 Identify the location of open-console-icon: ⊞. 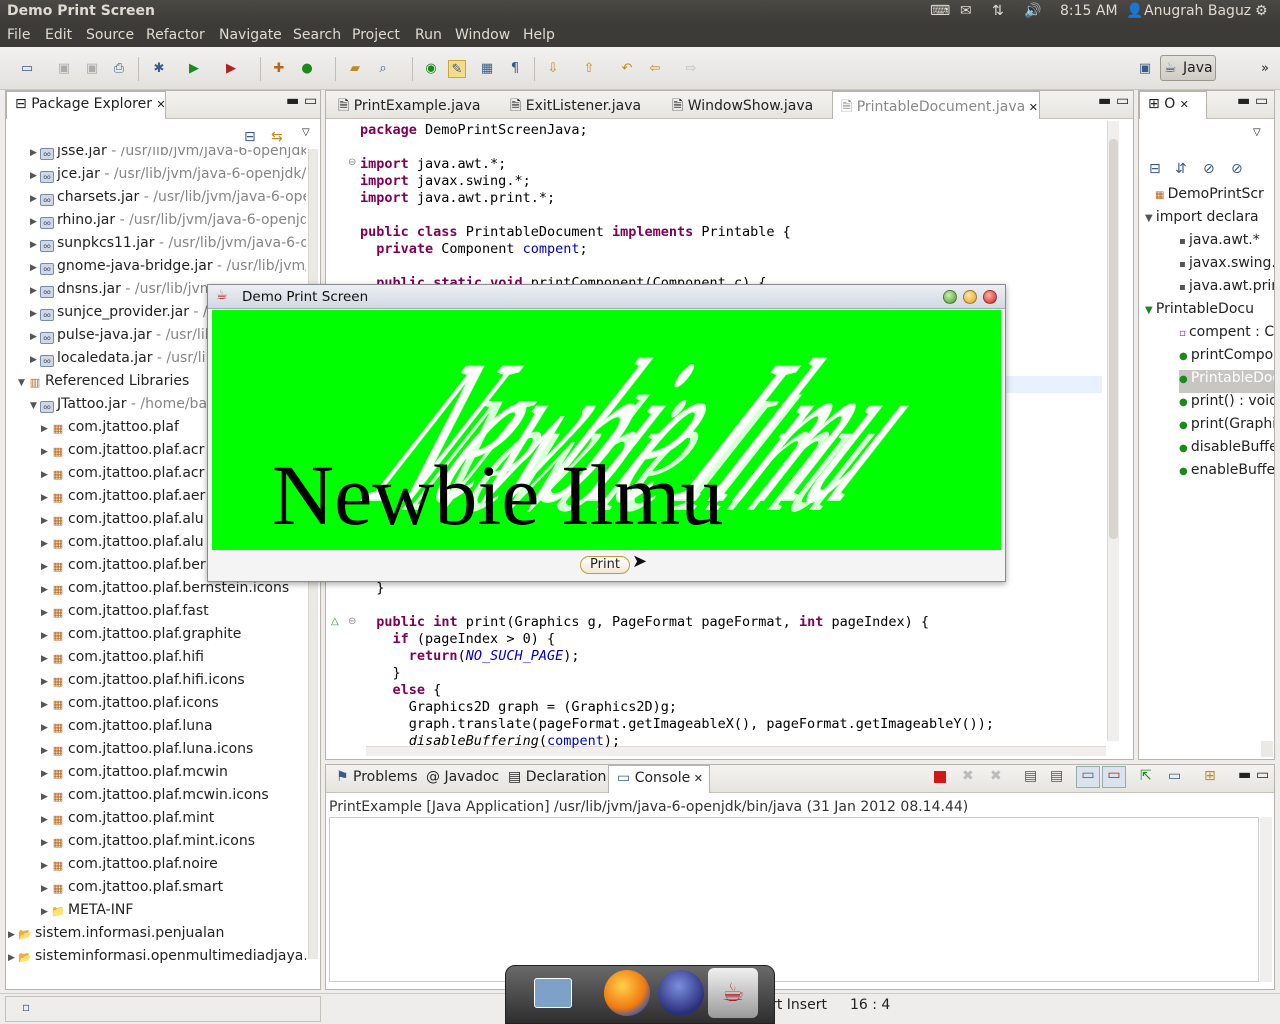
(1210, 776).